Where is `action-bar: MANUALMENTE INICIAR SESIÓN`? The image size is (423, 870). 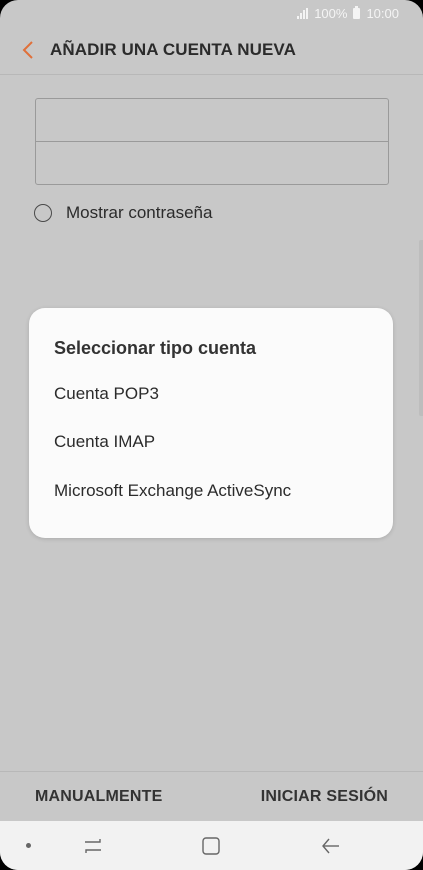 action-bar: MANUALMENTE INICIAR SESIÓN is located at coordinates (211, 796).